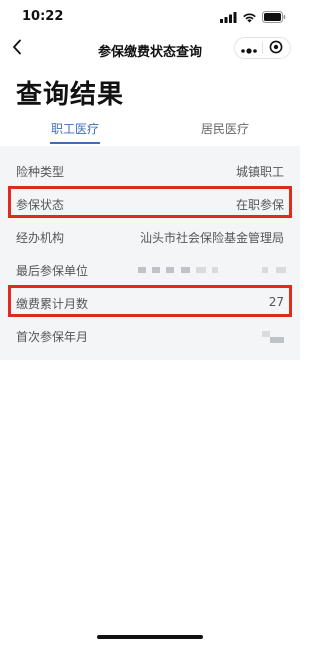 This screenshot has width=320, height=649. What do you see at coordinates (274, 17) in the screenshot?
I see `battery-icon` at bounding box center [274, 17].